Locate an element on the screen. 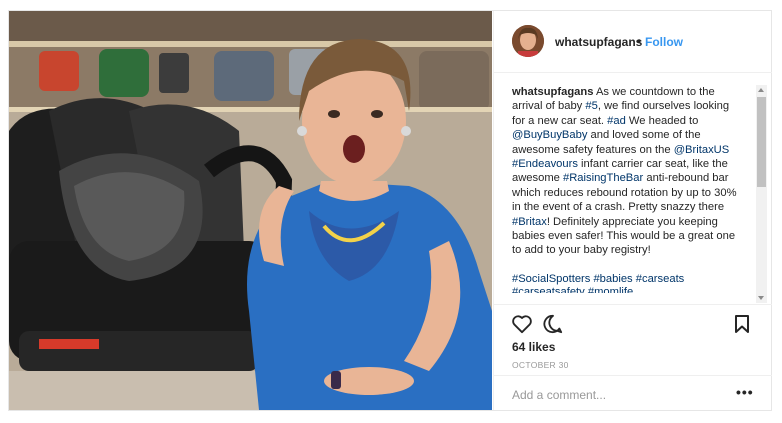  scrollbar-thumb is located at coordinates (761, 142).